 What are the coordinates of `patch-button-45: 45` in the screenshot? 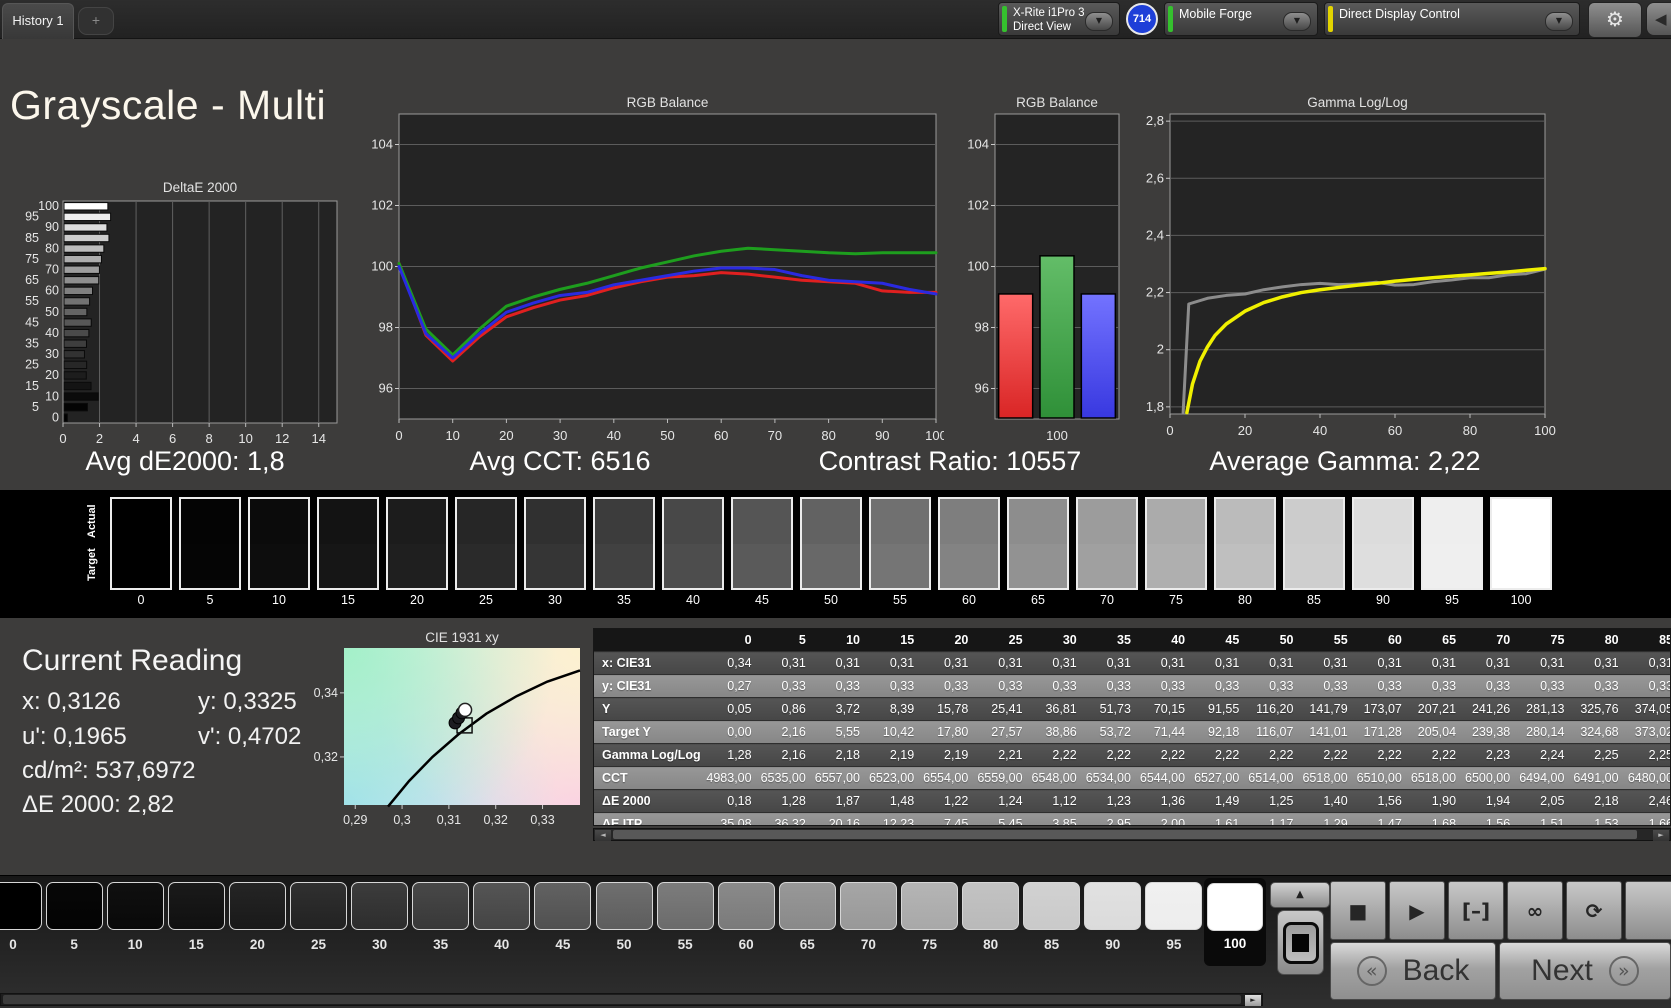 It's located at (563, 922).